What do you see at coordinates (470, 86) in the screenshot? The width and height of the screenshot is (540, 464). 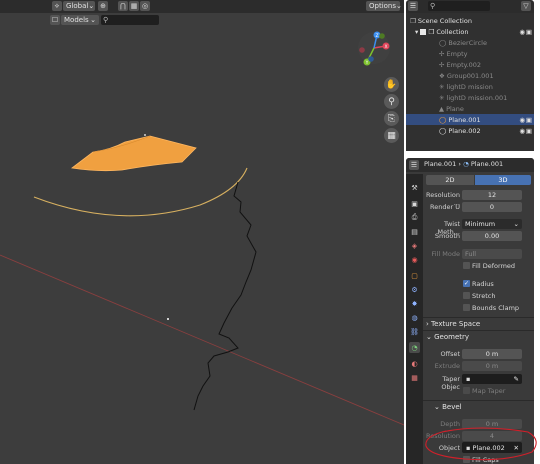 I see `outliner-item: ✳ lightD mission` at bounding box center [470, 86].